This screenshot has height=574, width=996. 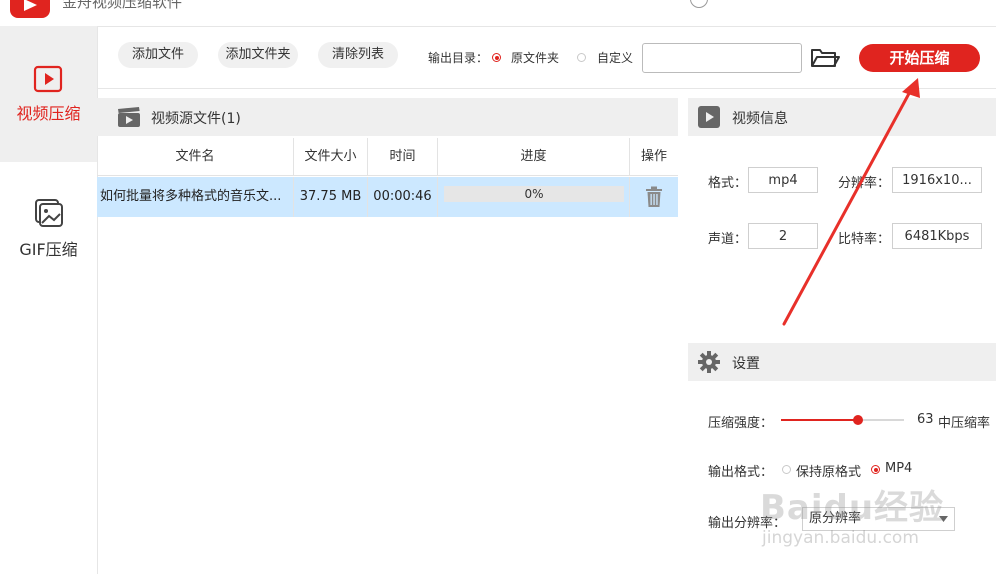 What do you see at coordinates (358, 55) in the screenshot?
I see `clear-list-button: 清除列表` at bounding box center [358, 55].